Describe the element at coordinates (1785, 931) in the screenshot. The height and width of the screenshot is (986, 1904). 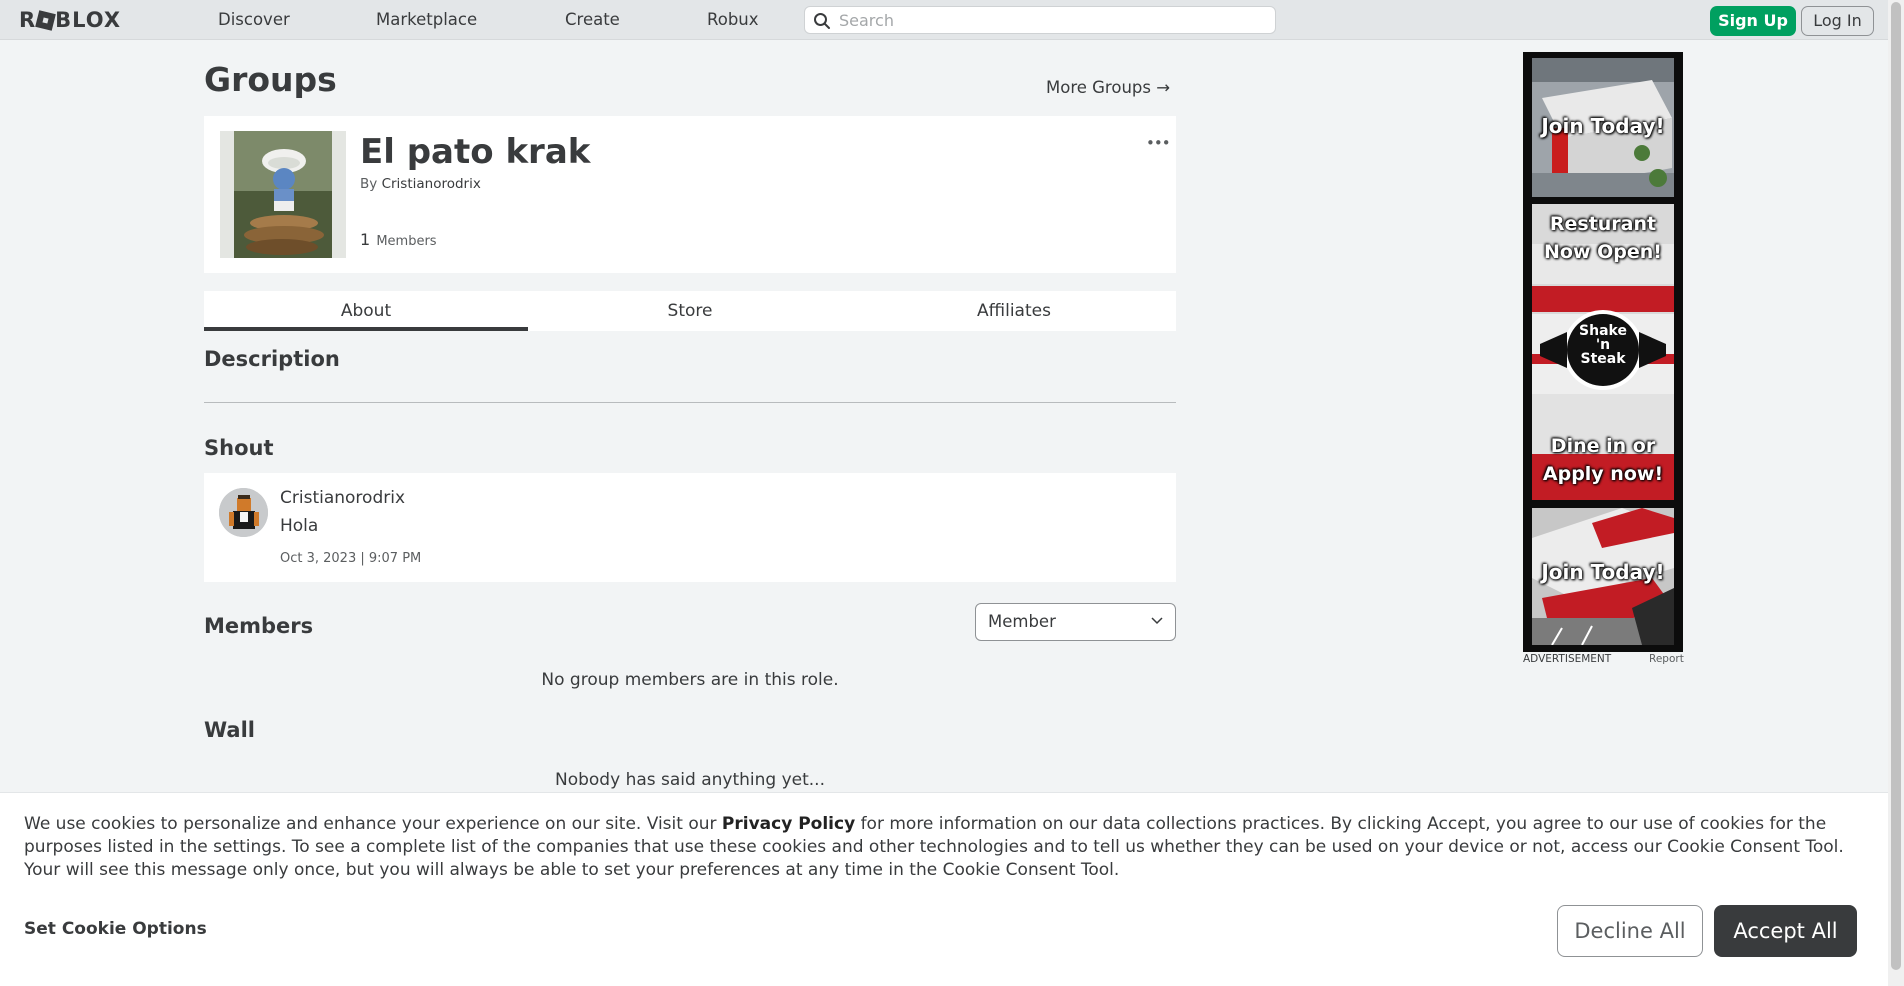
I see `accept-all-button: Accept All` at that location.